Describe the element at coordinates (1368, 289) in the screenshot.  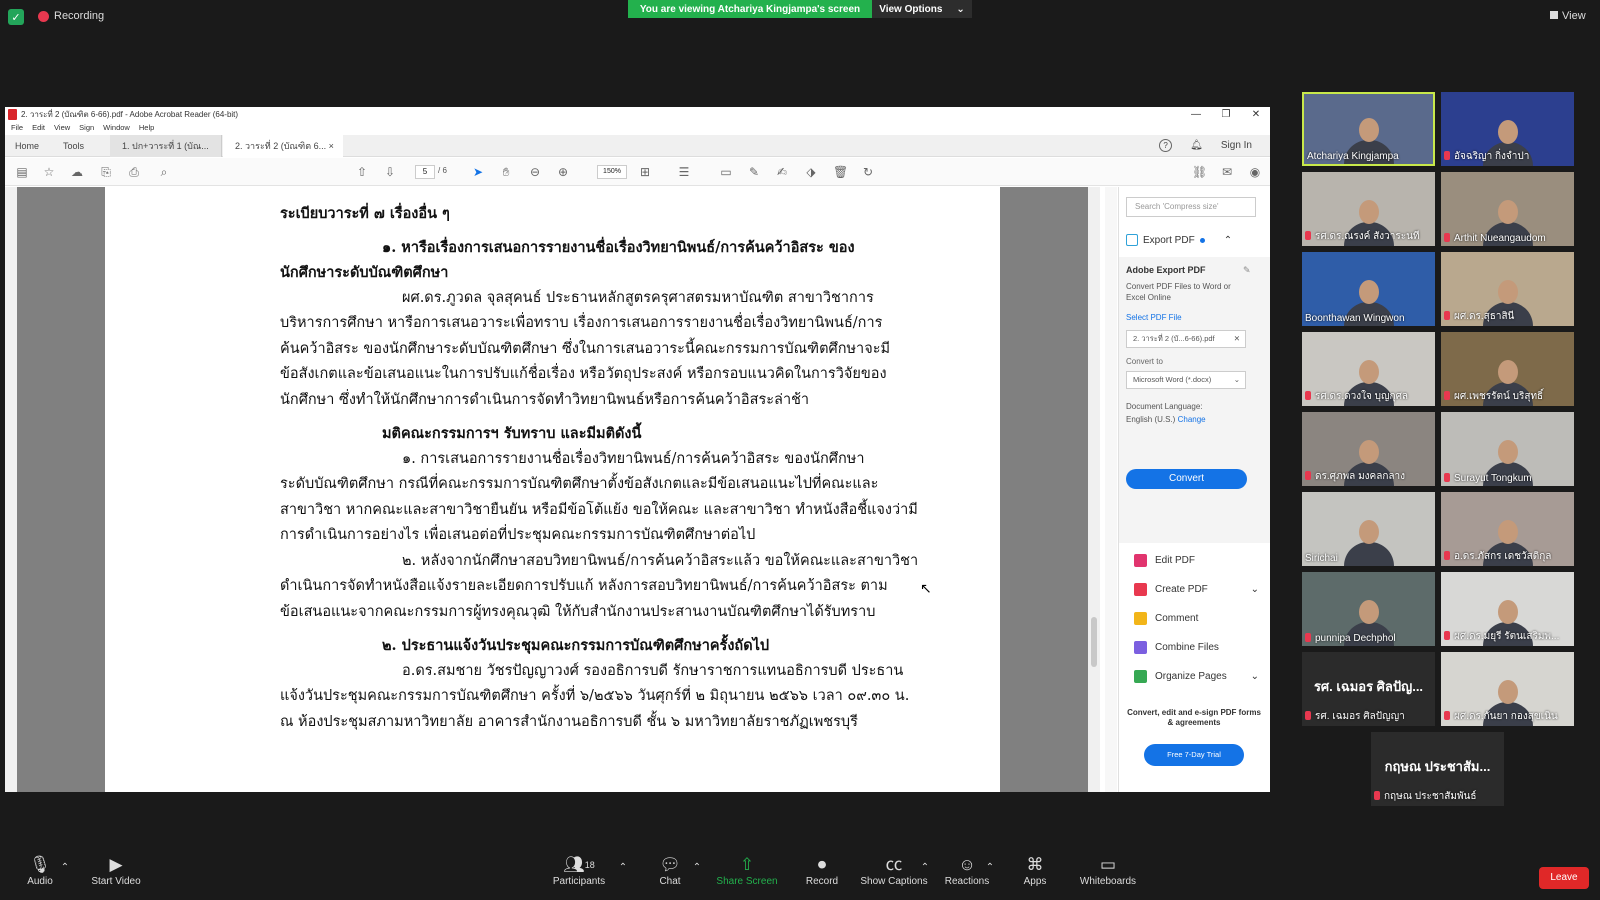
I see `participant-tile: Boonthawan Wingwon` at that location.